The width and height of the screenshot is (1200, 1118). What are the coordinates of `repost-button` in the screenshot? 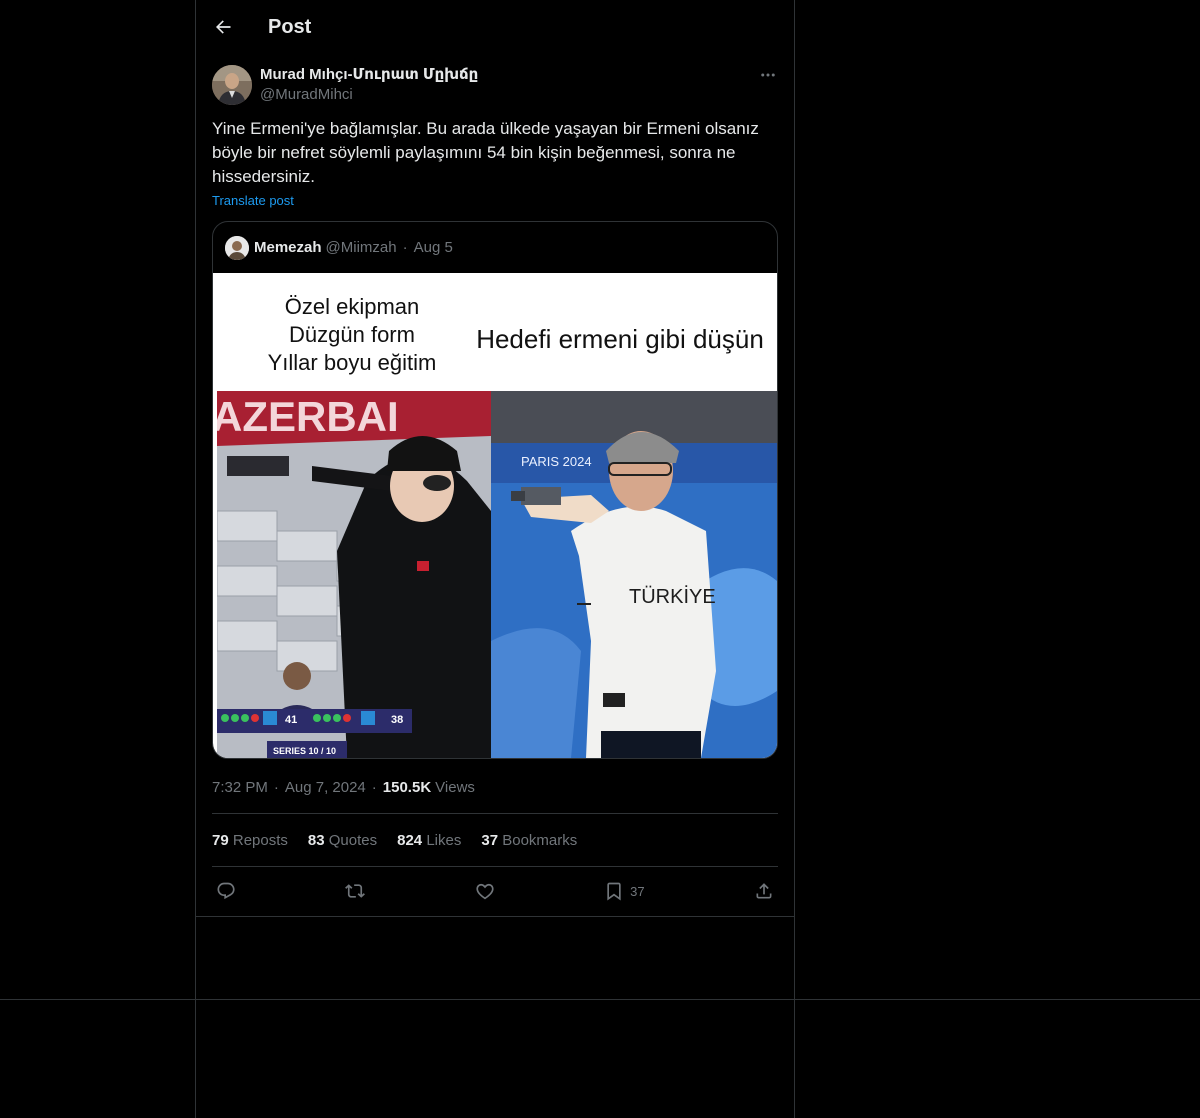 It's located at (355, 891).